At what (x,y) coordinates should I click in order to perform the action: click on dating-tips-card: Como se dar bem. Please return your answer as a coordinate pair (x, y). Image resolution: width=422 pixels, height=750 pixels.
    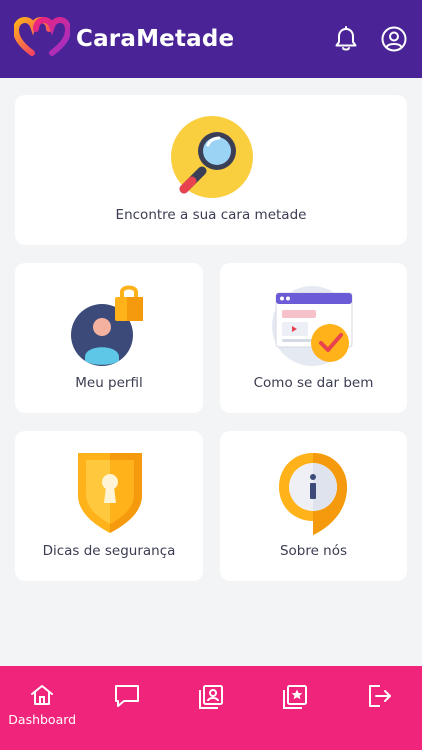
    Looking at the image, I should click on (313, 338).